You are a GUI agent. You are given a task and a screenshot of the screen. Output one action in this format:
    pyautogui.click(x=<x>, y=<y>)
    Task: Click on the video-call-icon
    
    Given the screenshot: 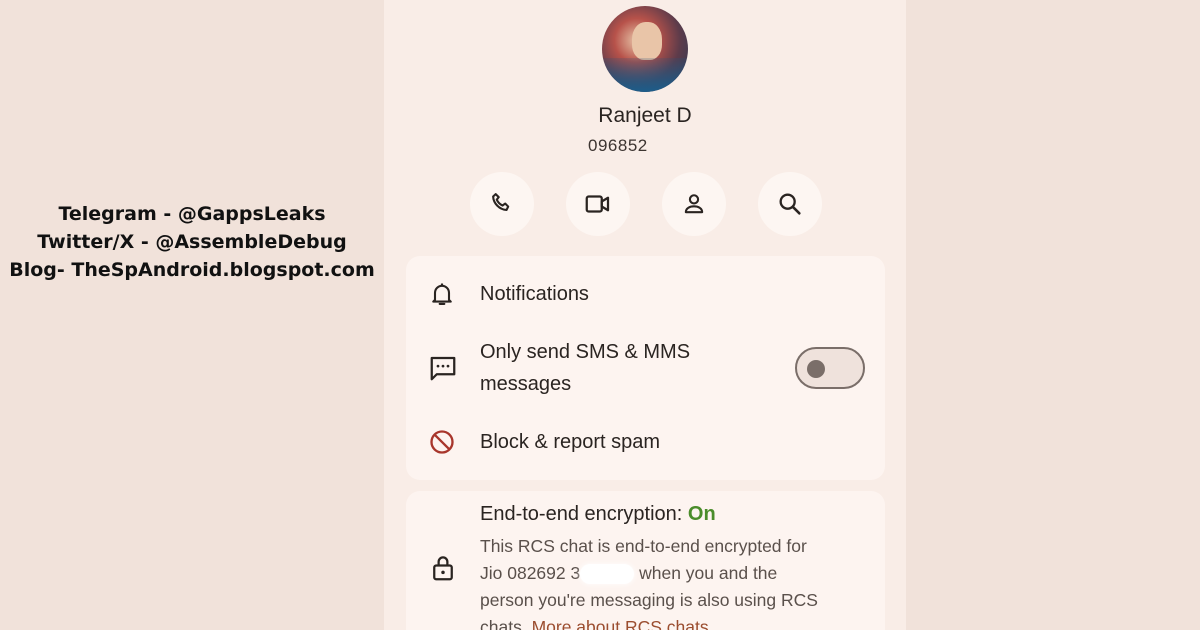 What is the action you would take?
    pyautogui.click(x=597, y=204)
    